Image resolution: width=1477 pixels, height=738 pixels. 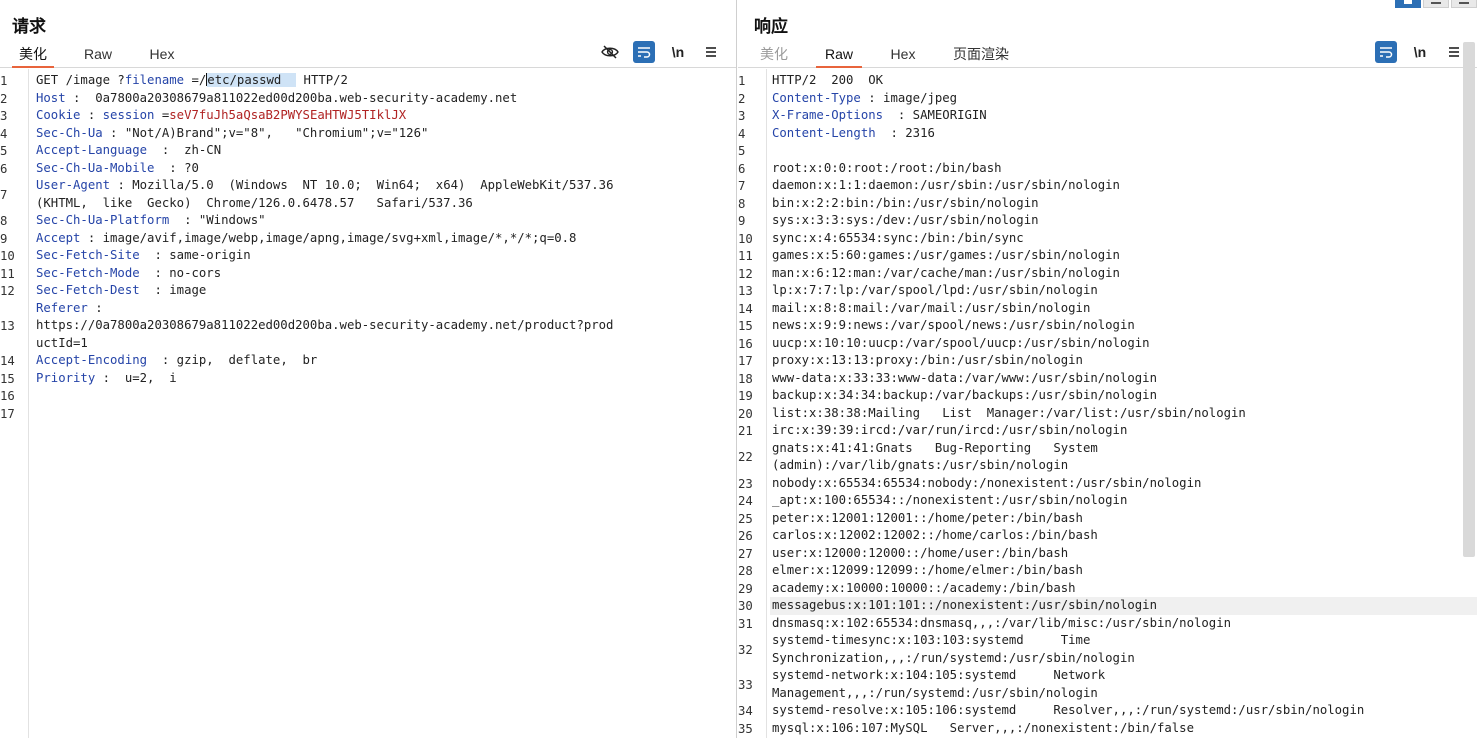 I want to click on code-line: 6 root:x:0:0:root:/root:/bin/bash, so click(x=1104, y=169).